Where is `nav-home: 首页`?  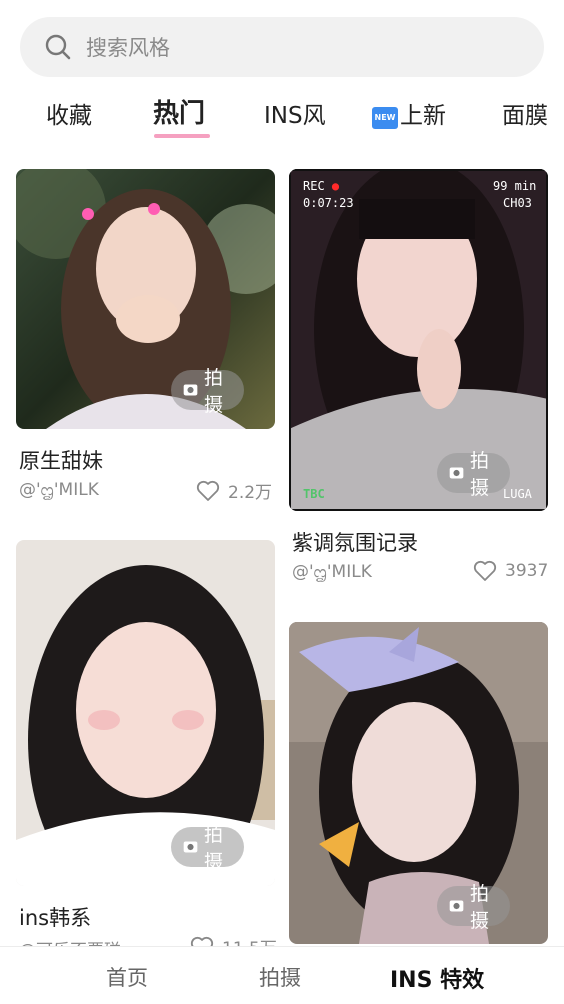 nav-home: 首页 is located at coordinates (127, 977).